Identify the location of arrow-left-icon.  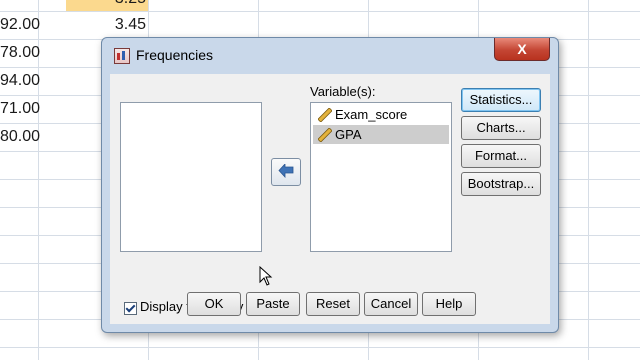
(286, 171).